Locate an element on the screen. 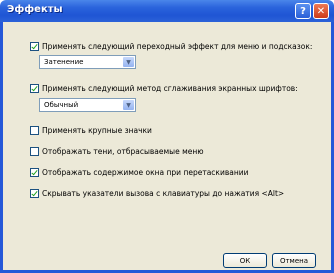 This screenshot has height=273, width=334. menu-shadows-checkbox is located at coordinates (34, 151).